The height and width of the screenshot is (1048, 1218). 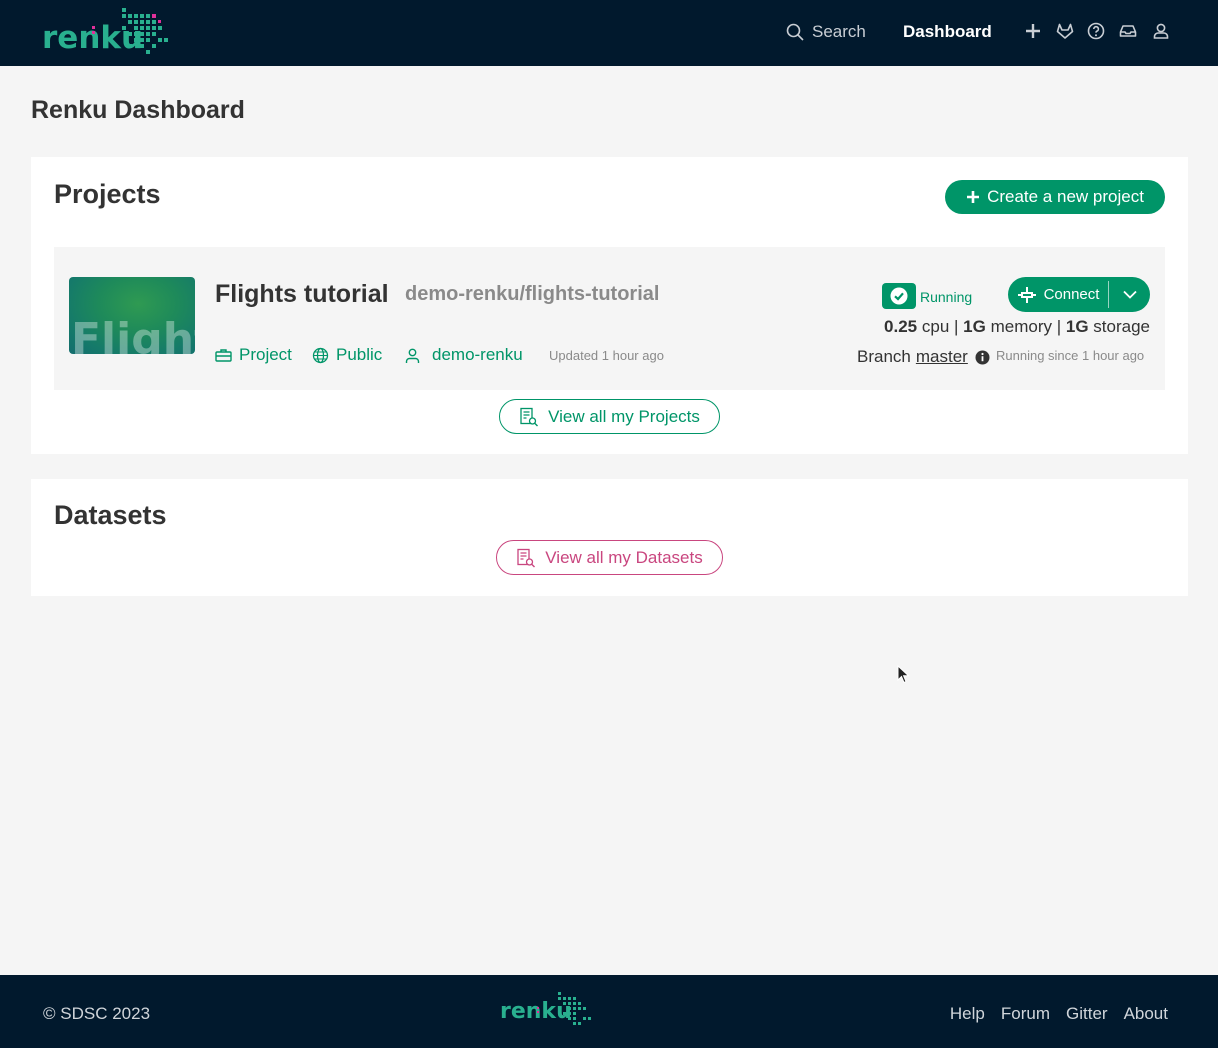 What do you see at coordinates (946, 297) in the screenshot?
I see `session-status-label: Running` at bounding box center [946, 297].